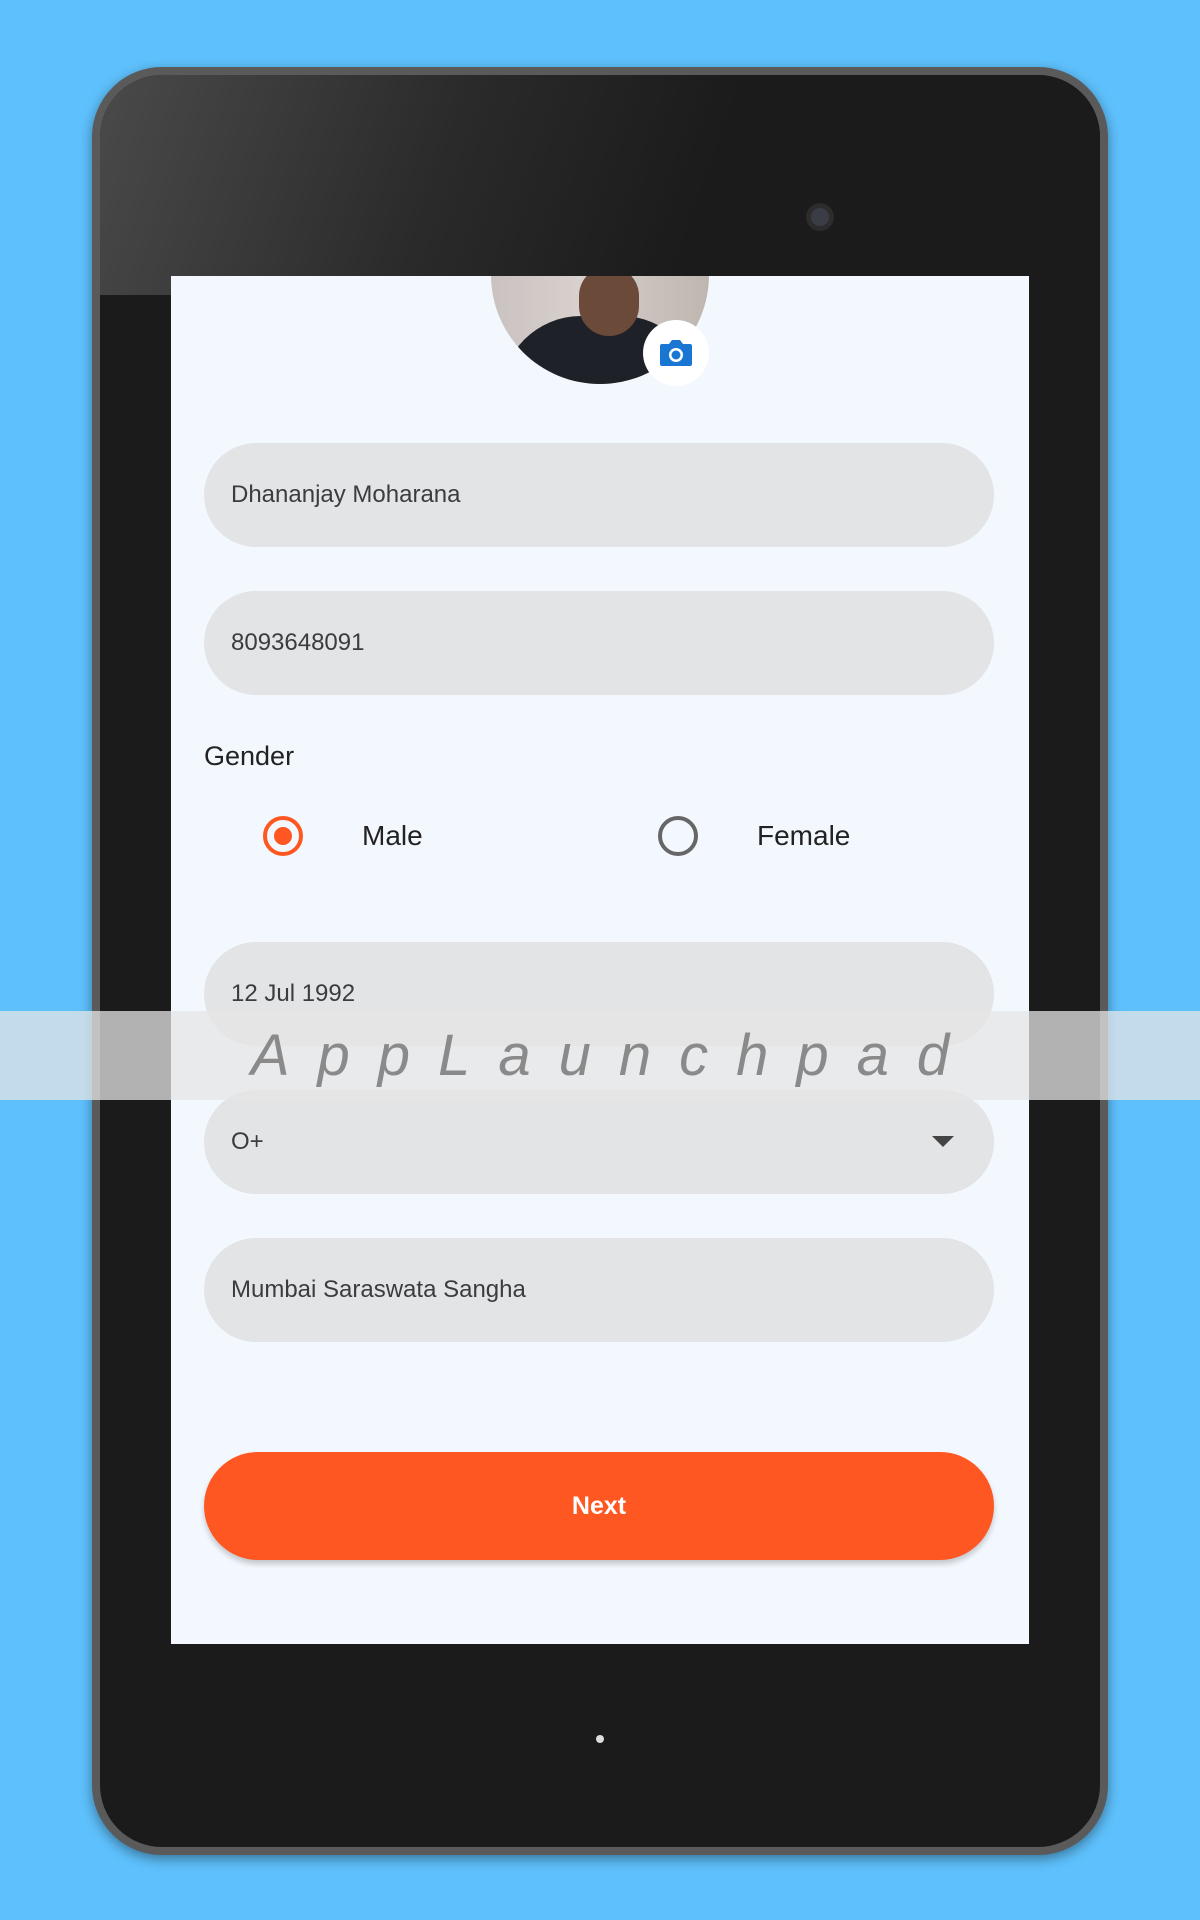  I want to click on front-camera, so click(820, 217).